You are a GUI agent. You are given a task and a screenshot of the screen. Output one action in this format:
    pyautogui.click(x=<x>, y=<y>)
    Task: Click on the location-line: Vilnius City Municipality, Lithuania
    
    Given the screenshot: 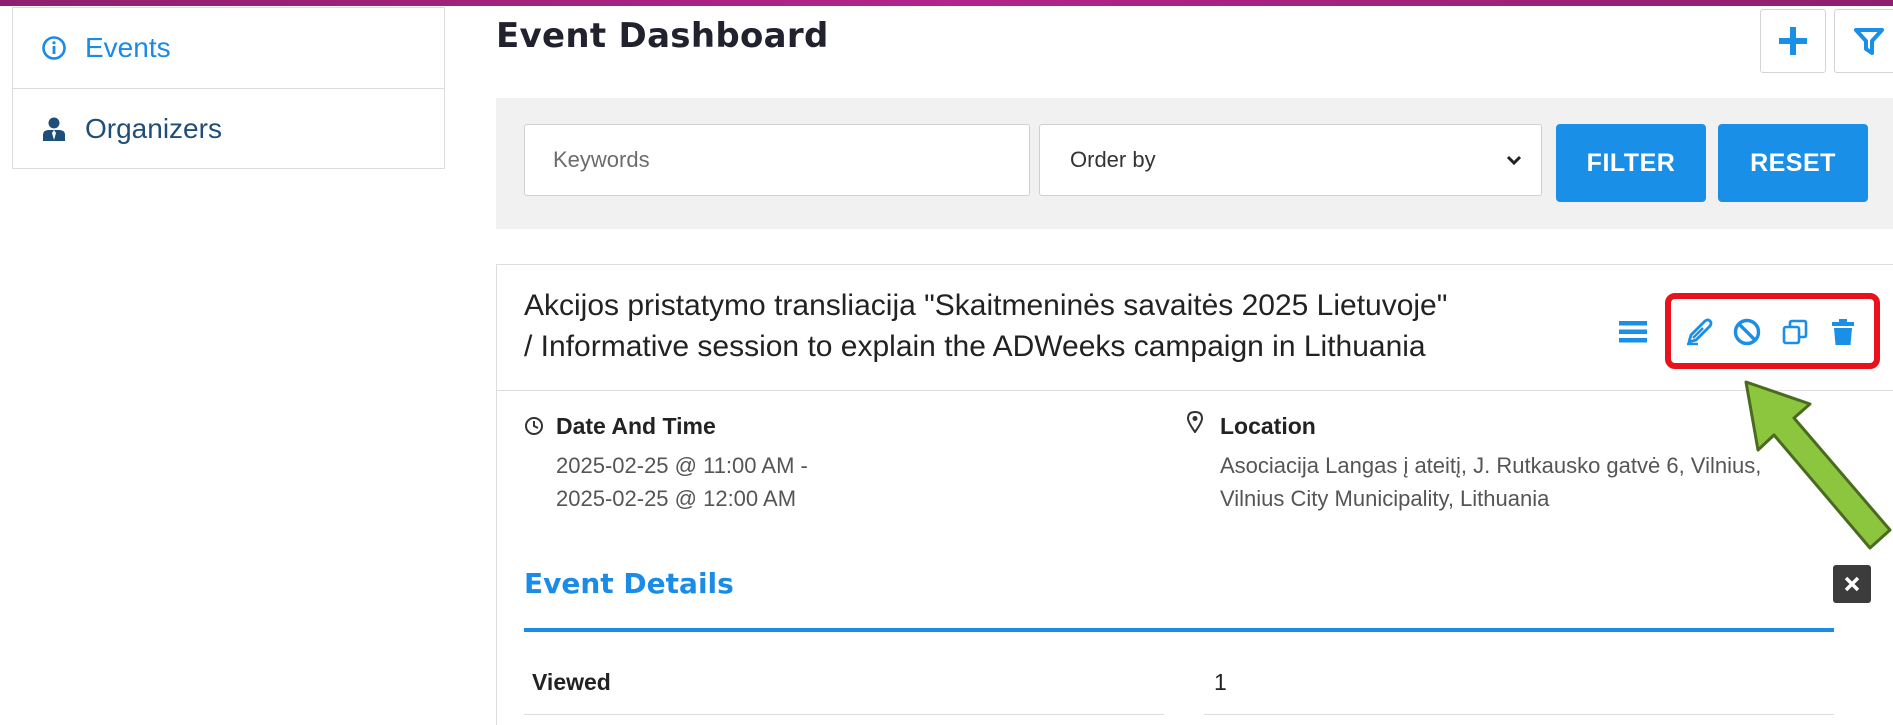 What is the action you would take?
    pyautogui.click(x=1385, y=498)
    